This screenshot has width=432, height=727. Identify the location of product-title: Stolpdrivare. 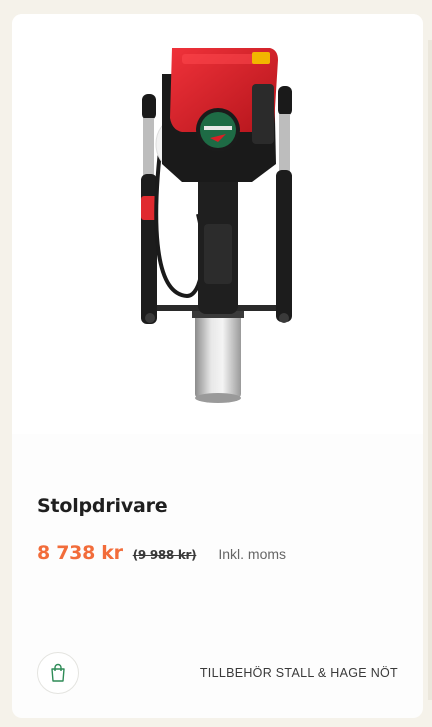
(102, 506).